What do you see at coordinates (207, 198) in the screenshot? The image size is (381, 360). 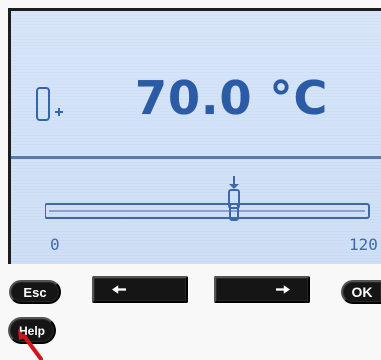 I see `slider-graphic` at bounding box center [207, 198].